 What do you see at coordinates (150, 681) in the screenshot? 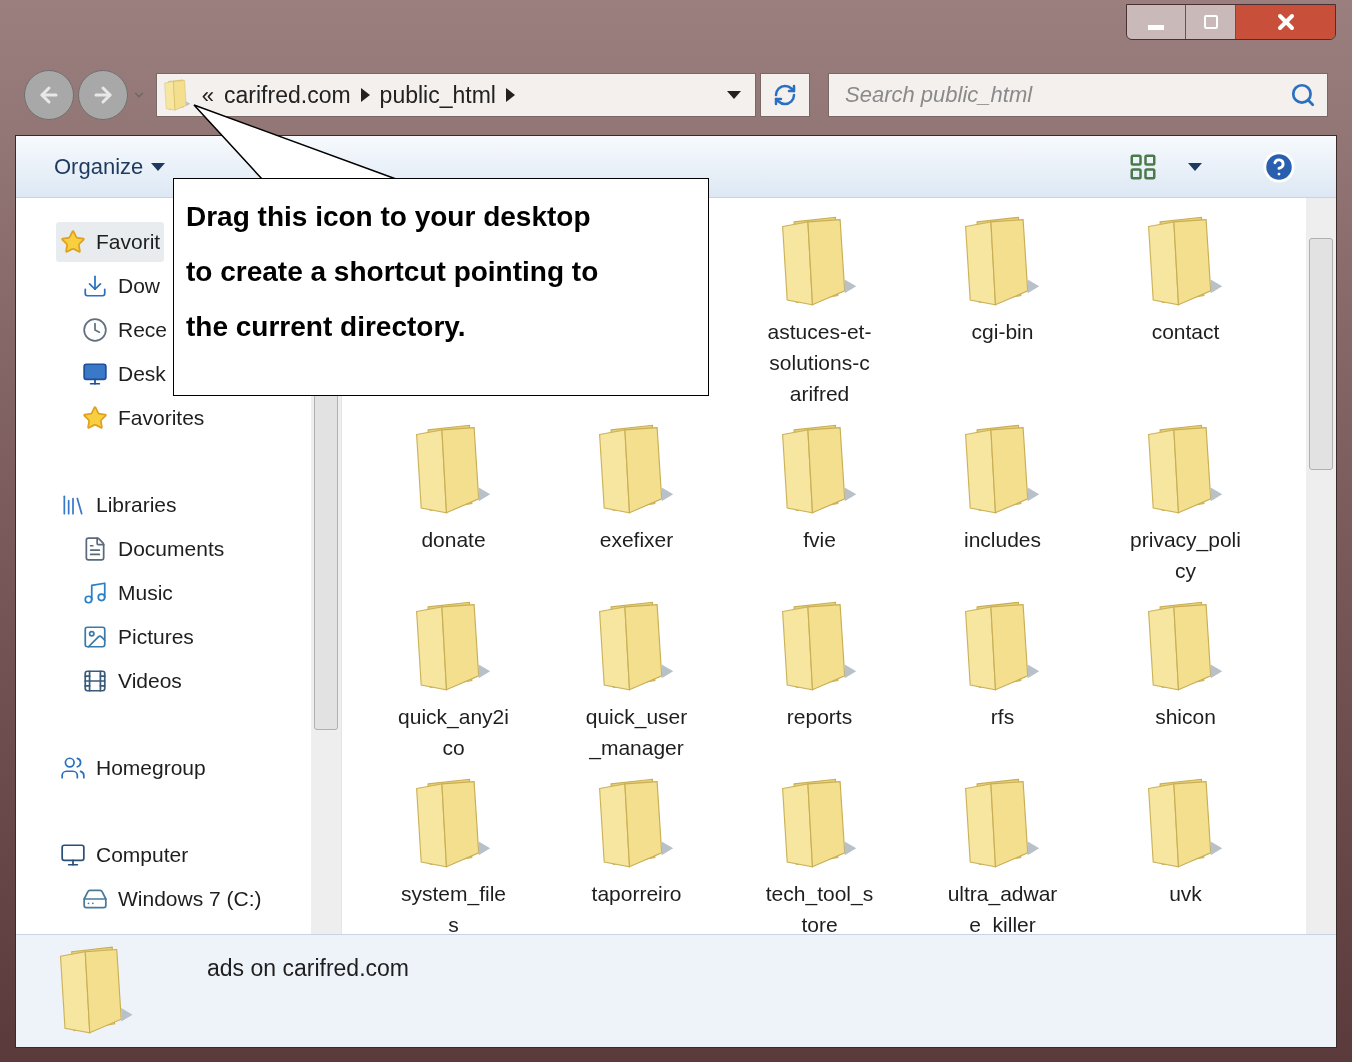
I see `nav-label: Videos` at bounding box center [150, 681].